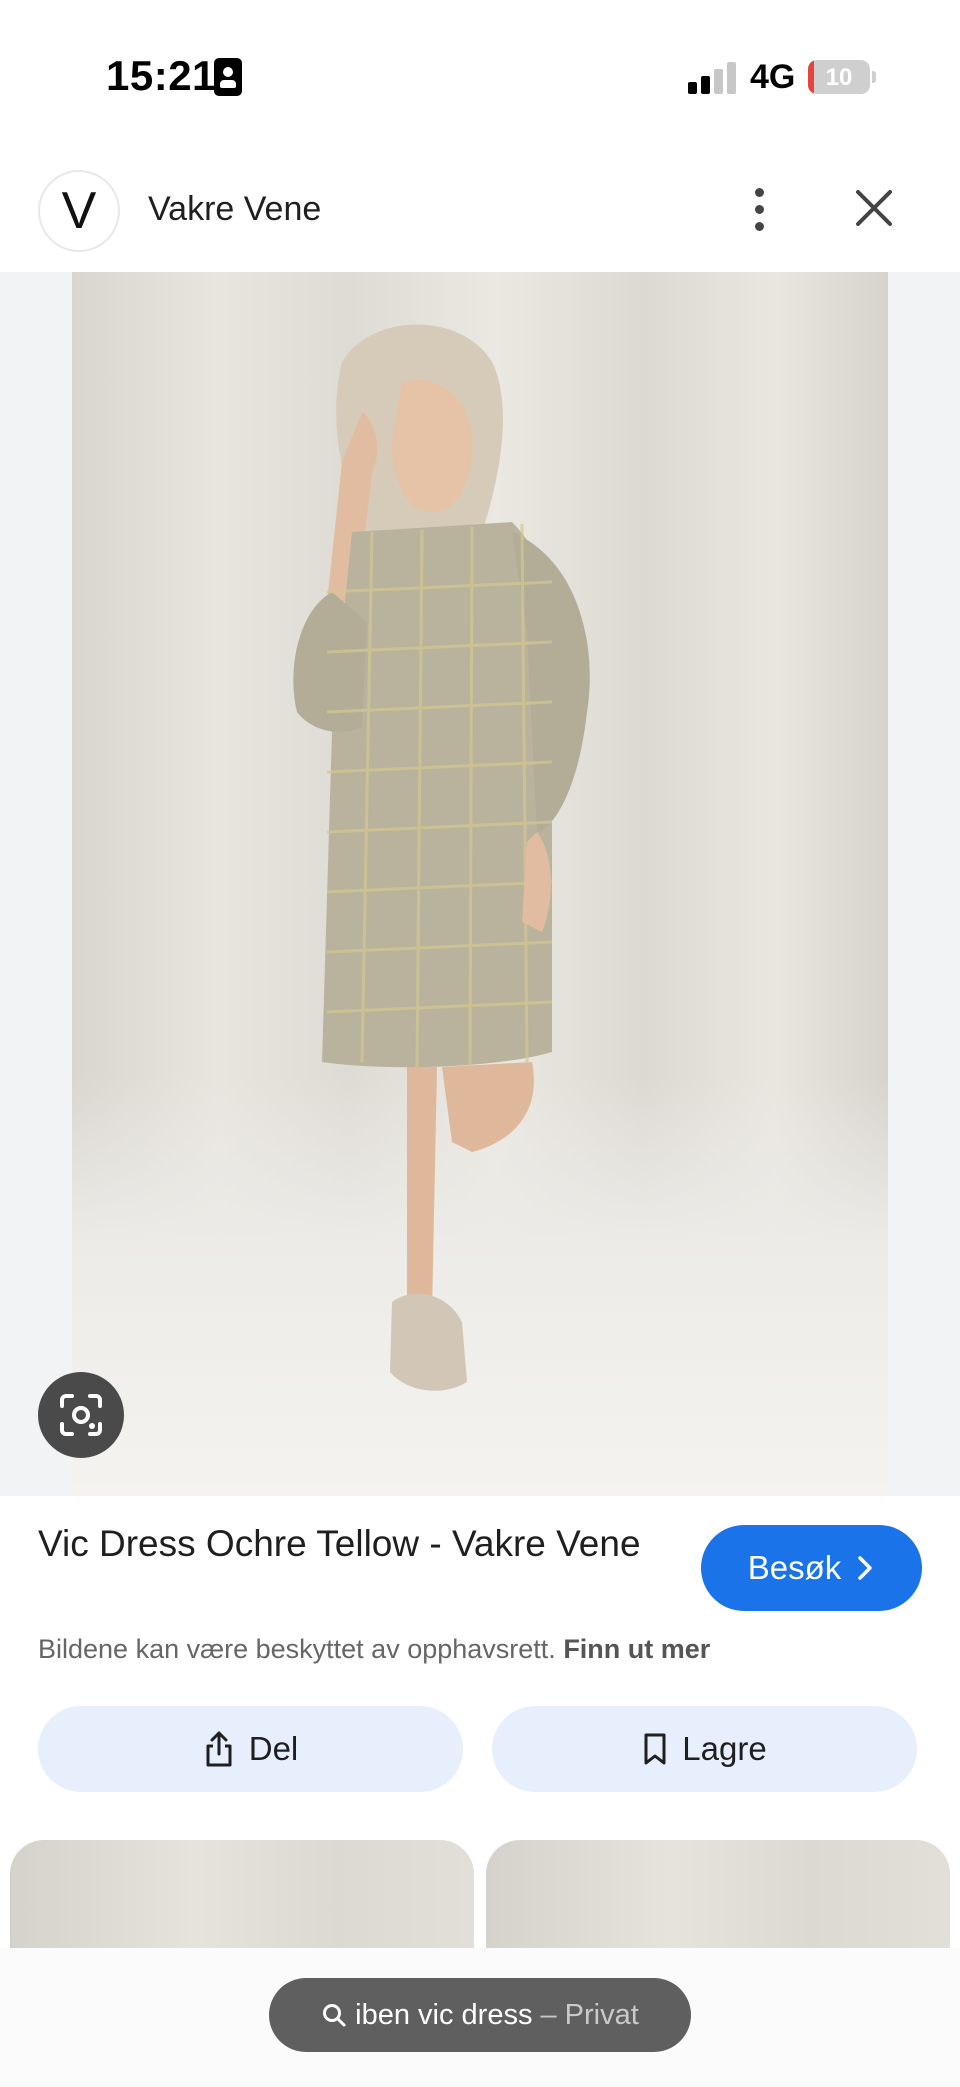  I want to click on viewer-header: V Vakre Vene, so click(480, 216).